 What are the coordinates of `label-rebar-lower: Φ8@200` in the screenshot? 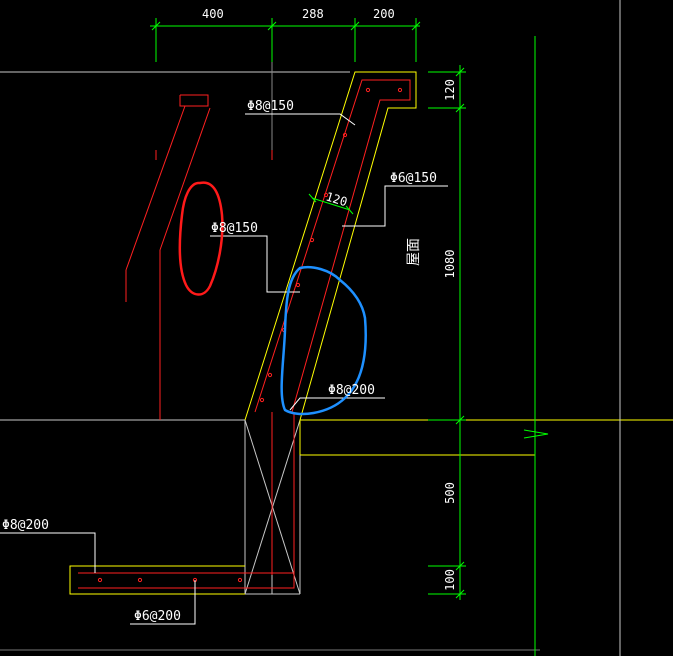 It's located at (351, 390).